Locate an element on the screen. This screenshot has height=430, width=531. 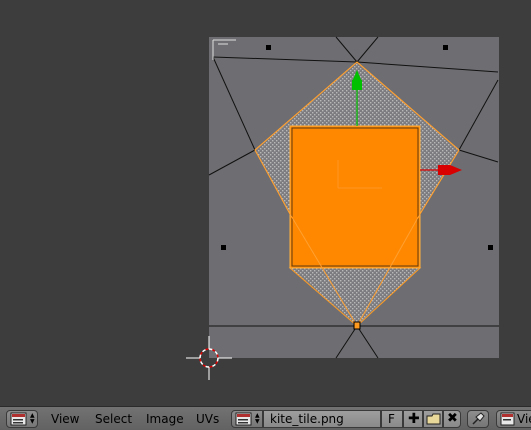
menu-uvs: UVs is located at coordinates (207, 419).